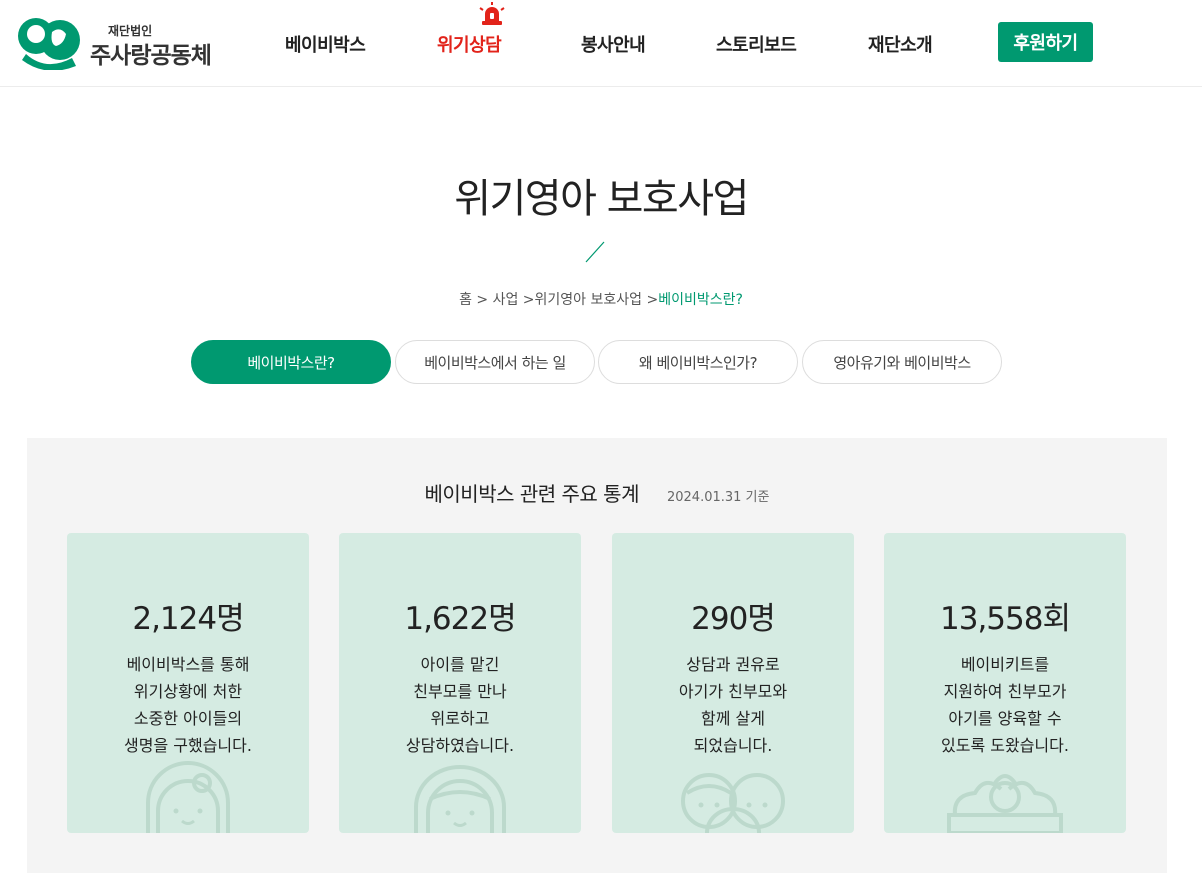 The height and width of the screenshot is (893, 1202). Describe the element at coordinates (460, 705) in the screenshot. I see `stat-description: 아이를 맡긴 친부모를 만나 위로하고 상담하였습니다.` at that location.